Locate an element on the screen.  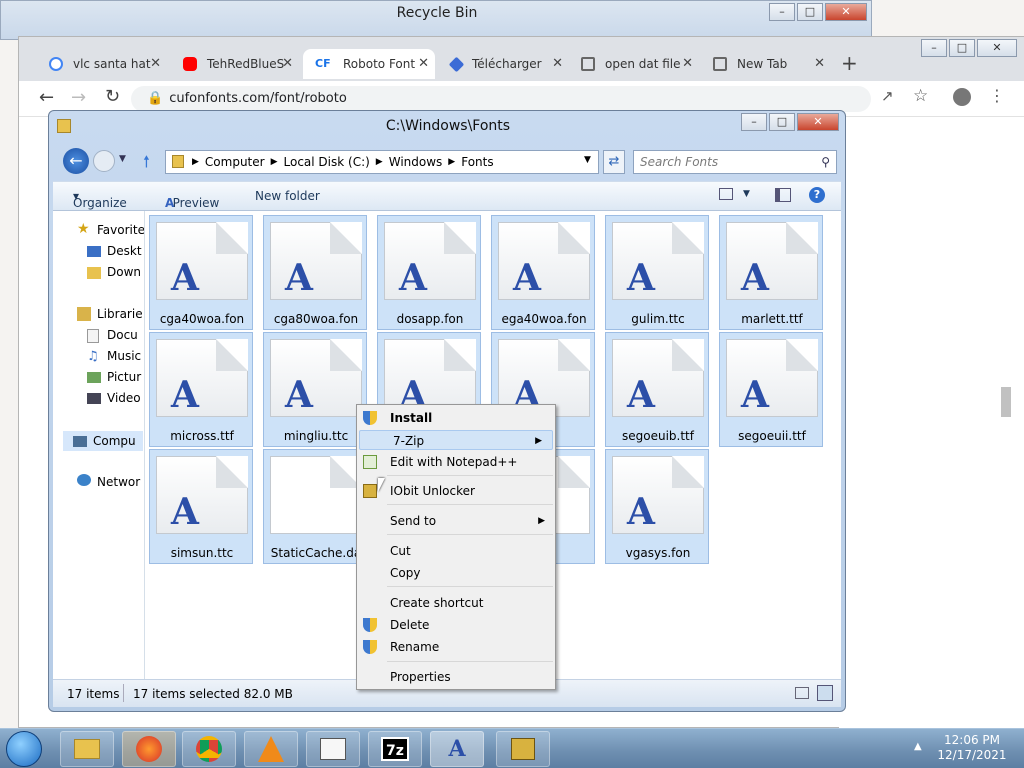
scrollbar is located at coordinates (853, 407).